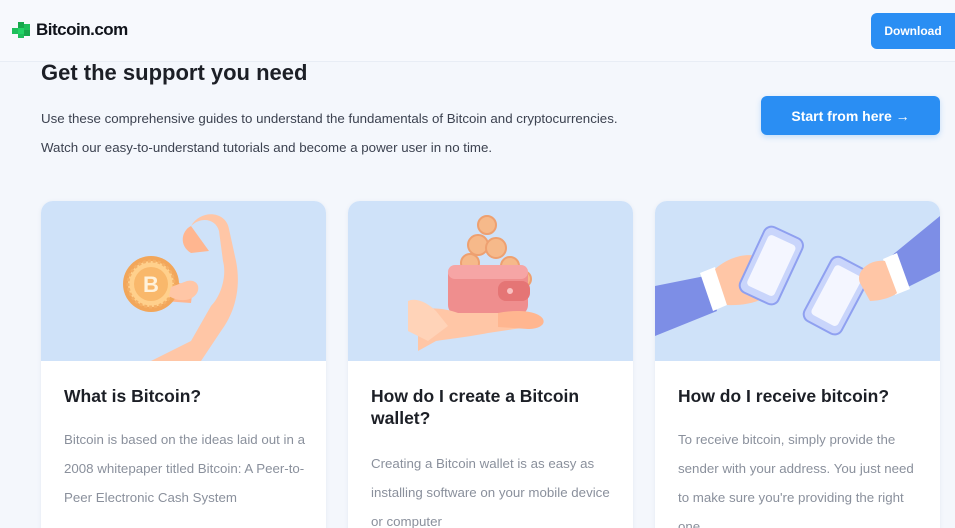  I want to click on logo-mark-icon, so click(22, 30).